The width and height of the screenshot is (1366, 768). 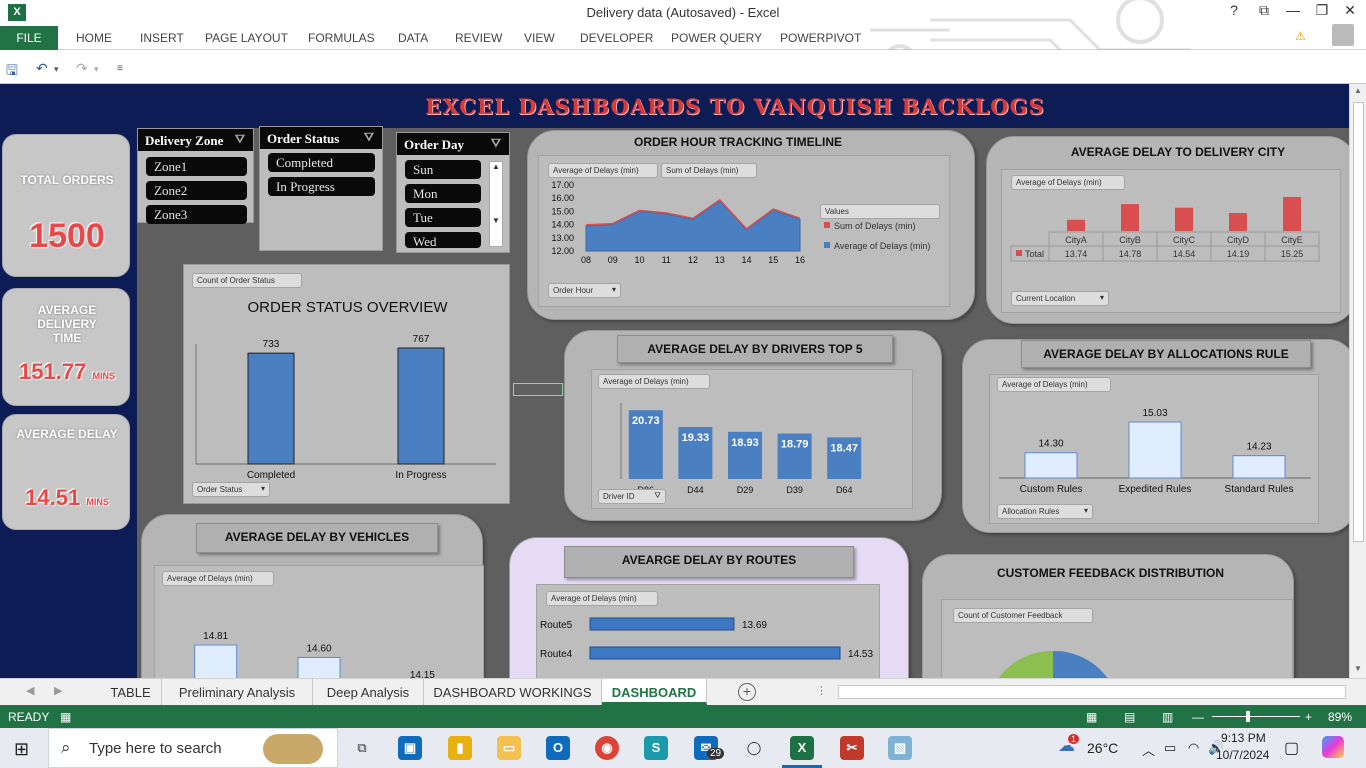 What do you see at coordinates (341, 38) in the screenshot?
I see `tab-formulas: FORMULAS` at bounding box center [341, 38].